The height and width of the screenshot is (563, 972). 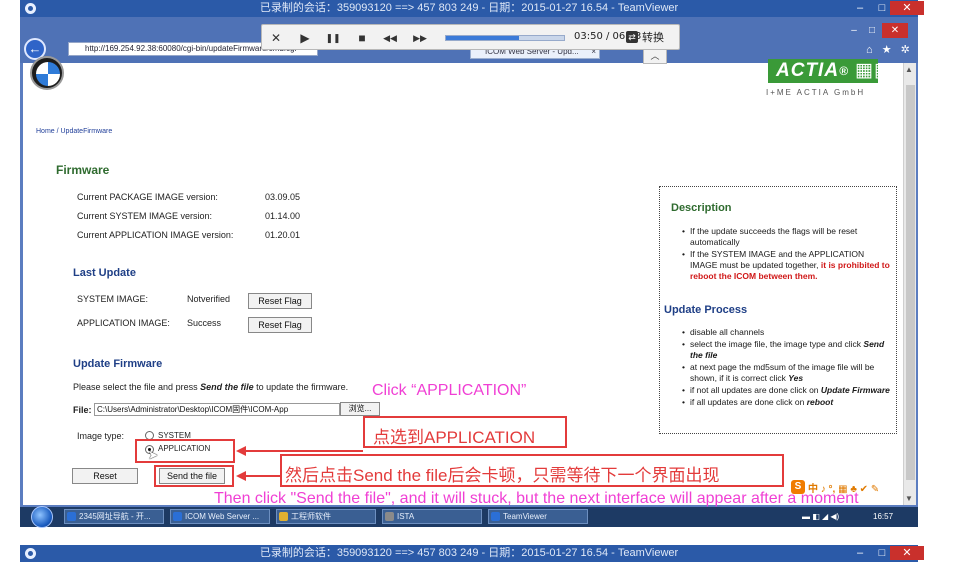 What do you see at coordinates (105, 476) in the screenshot?
I see `reset-button: Reset` at bounding box center [105, 476].